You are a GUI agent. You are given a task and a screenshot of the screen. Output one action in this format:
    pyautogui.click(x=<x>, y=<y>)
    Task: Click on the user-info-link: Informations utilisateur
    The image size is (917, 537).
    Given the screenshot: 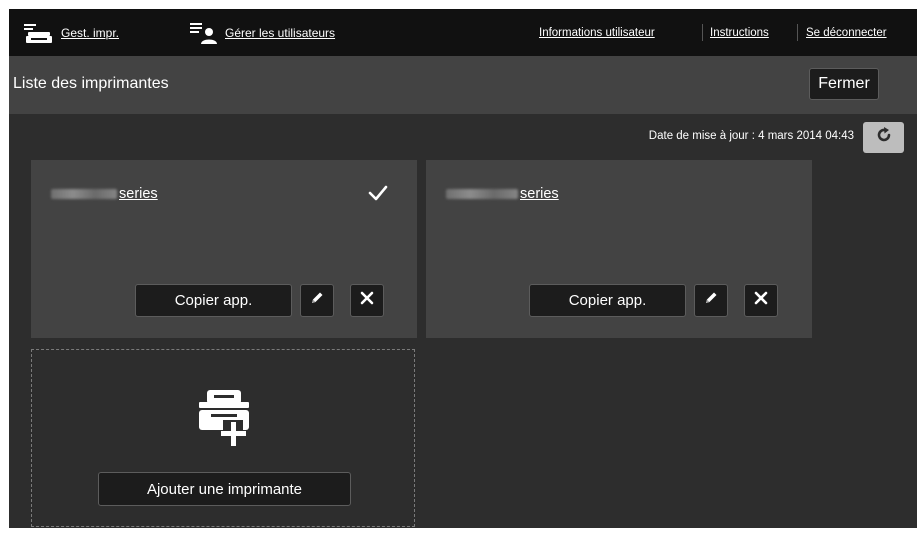 What is the action you would take?
    pyautogui.click(x=597, y=32)
    